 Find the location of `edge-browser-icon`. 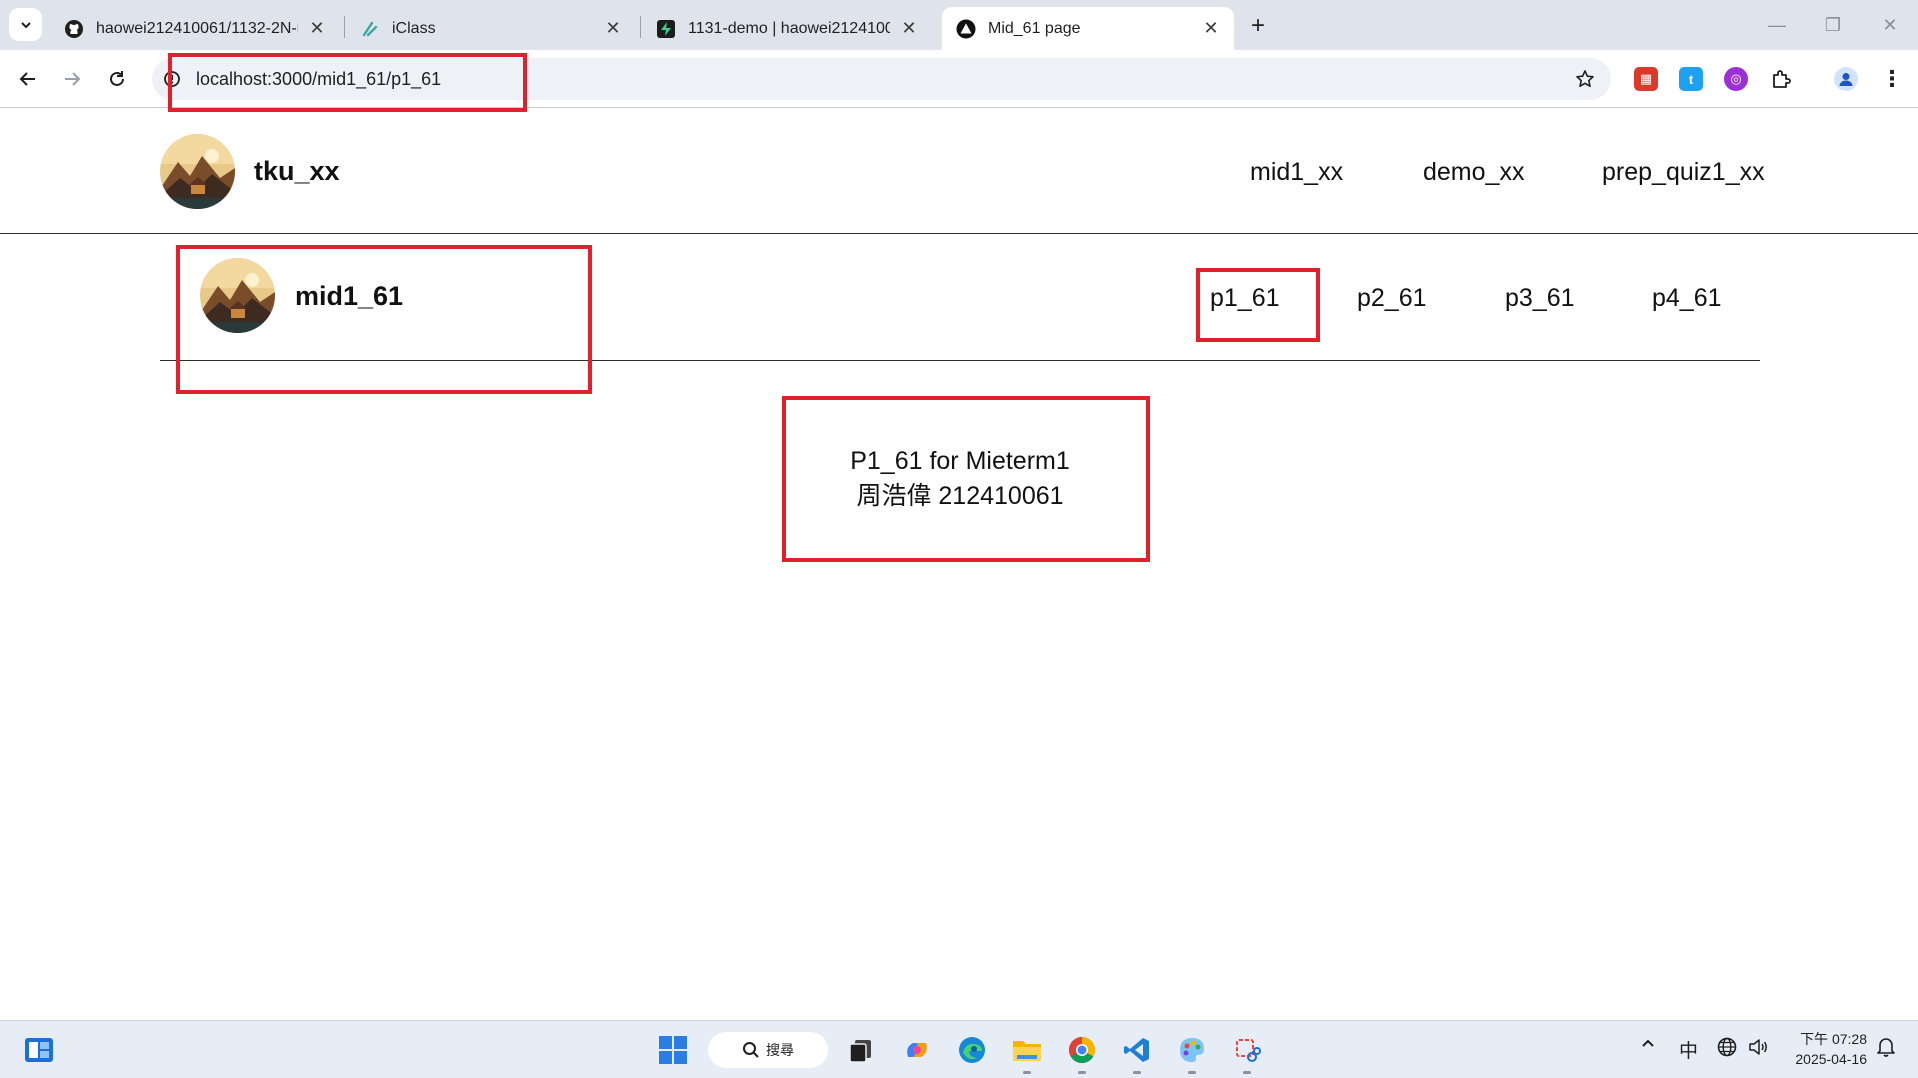

edge-browser-icon is located at coordinates (972, 1050).